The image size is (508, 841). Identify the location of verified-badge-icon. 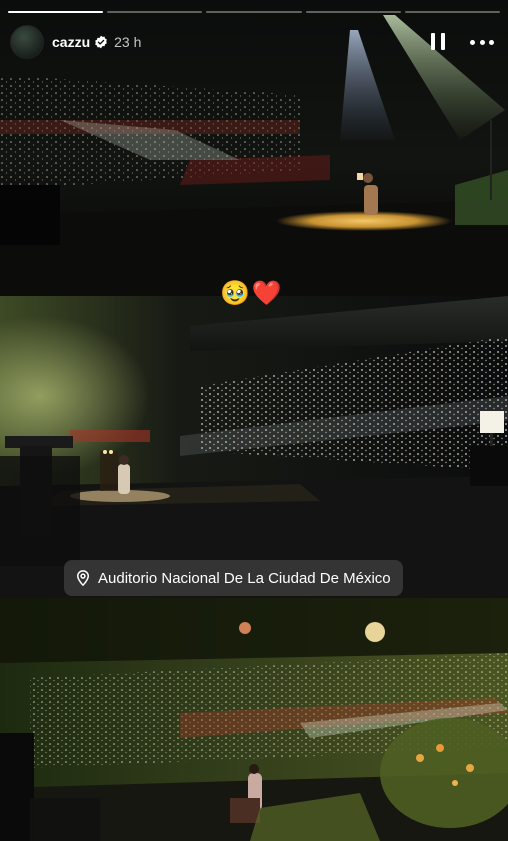
(101, 42).